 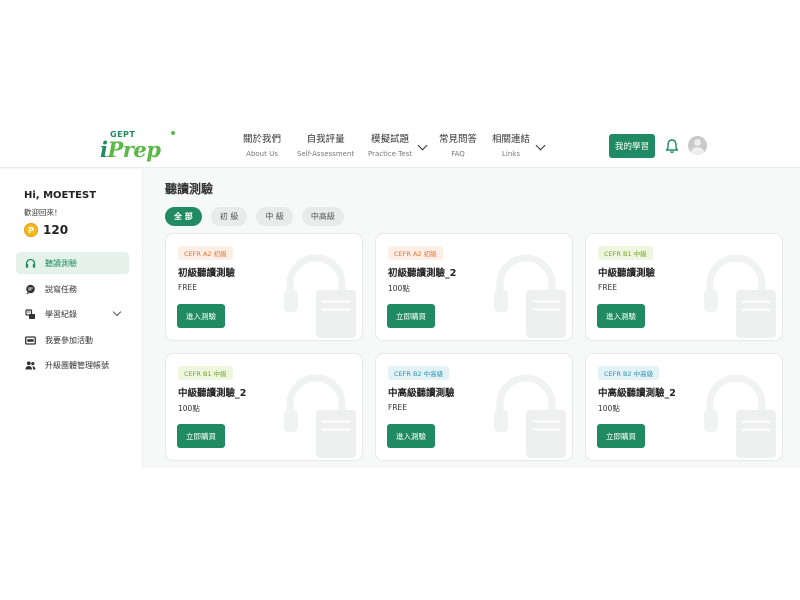 What do you see at coordinates (274, 216) in the screenshot?
I see `filter-intermediate: 中 級` at bounding box center [274, 216].